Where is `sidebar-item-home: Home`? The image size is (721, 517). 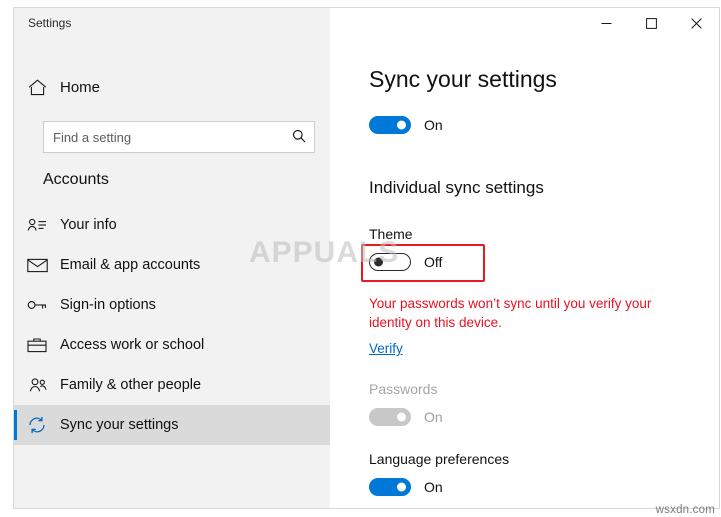
sidebar-item-home: Home is located at coordinates (172, 87).